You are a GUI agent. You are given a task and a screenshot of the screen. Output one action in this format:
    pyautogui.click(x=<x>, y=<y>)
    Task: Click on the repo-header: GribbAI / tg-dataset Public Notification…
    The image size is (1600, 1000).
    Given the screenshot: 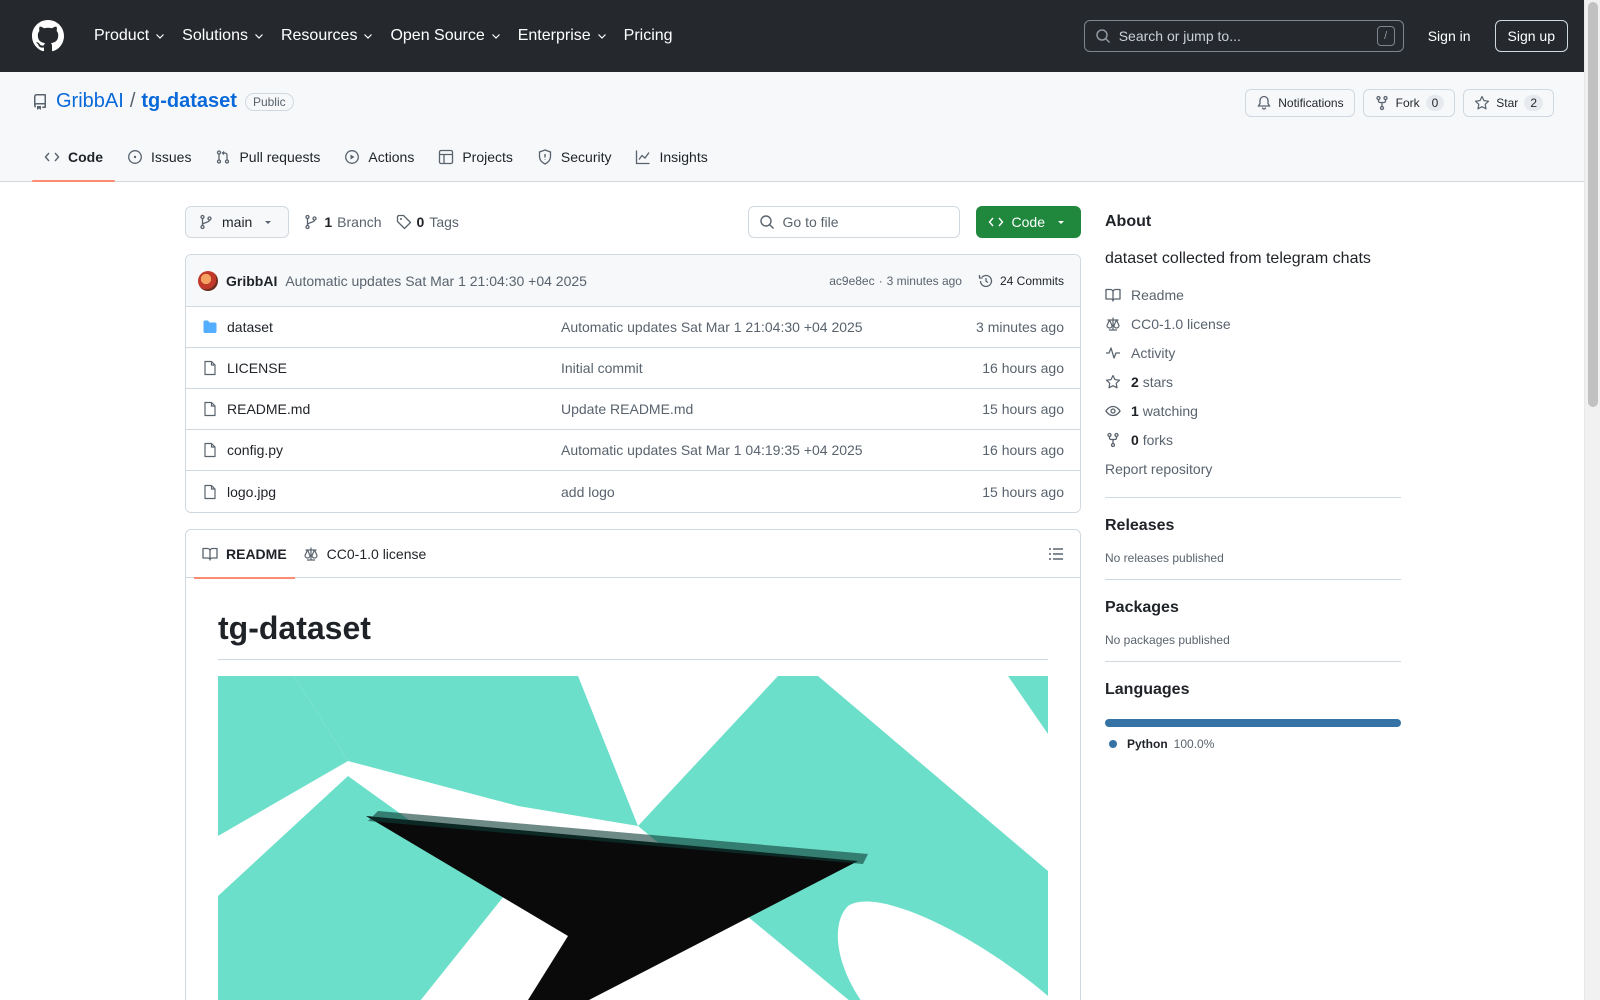 What is the action you would take?
    pyautogui.click(x=800, y=127)
    